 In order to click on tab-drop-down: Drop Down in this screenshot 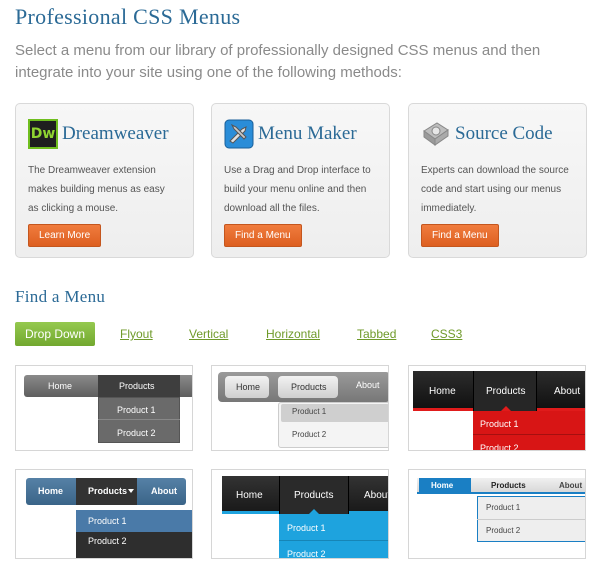, I will do `click(55, 334)`.